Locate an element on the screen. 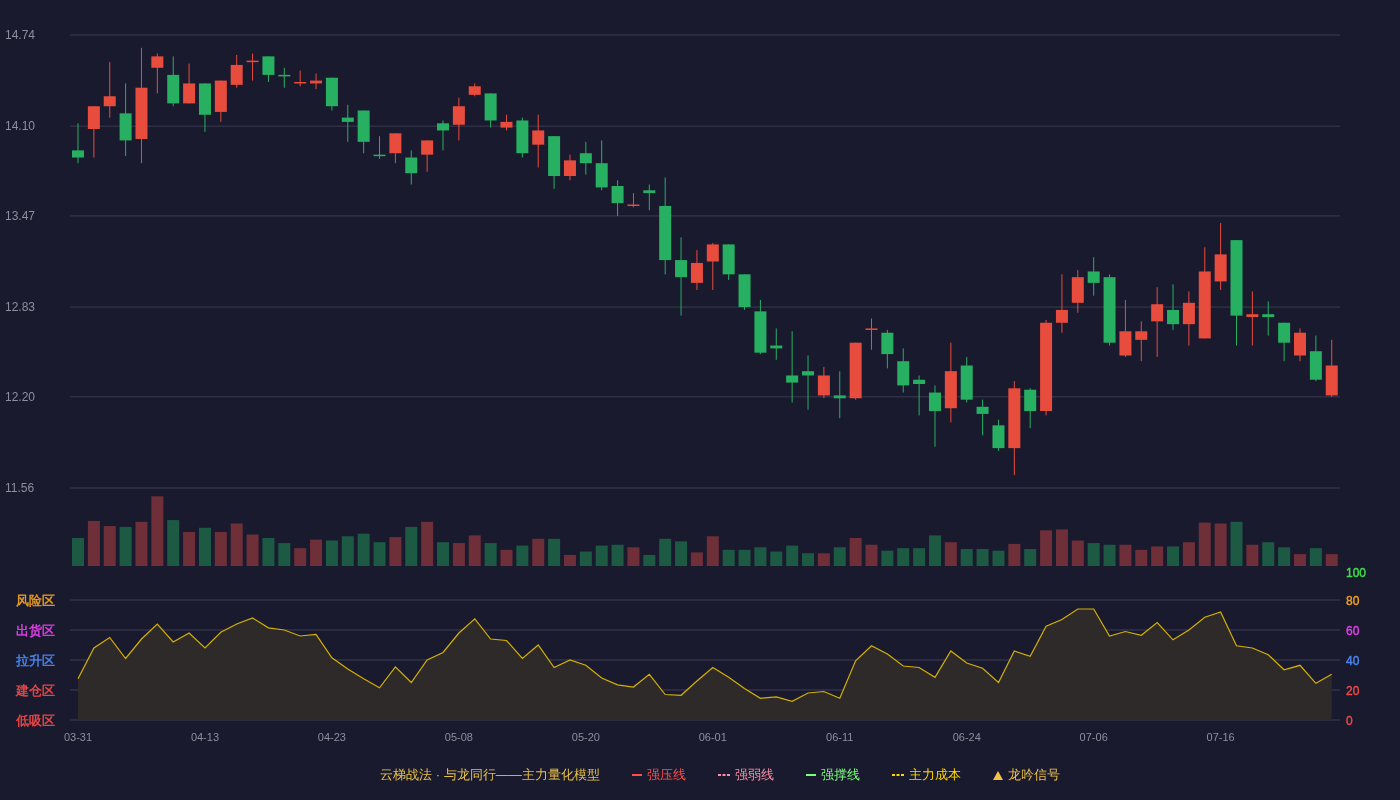  axis-label: 07-16 is located at coordinates (1220, 737).